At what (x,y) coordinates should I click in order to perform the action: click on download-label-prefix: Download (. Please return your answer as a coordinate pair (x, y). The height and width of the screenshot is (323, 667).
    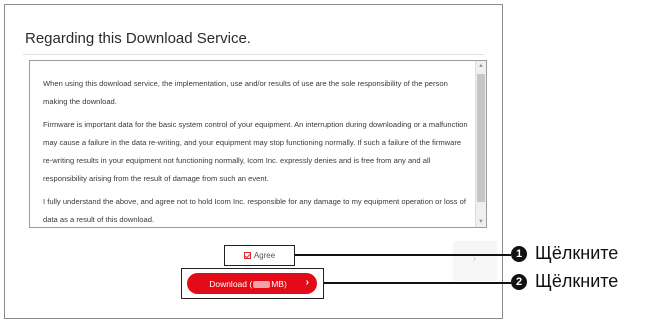
    Looking at the image, I should click on (231, 283).